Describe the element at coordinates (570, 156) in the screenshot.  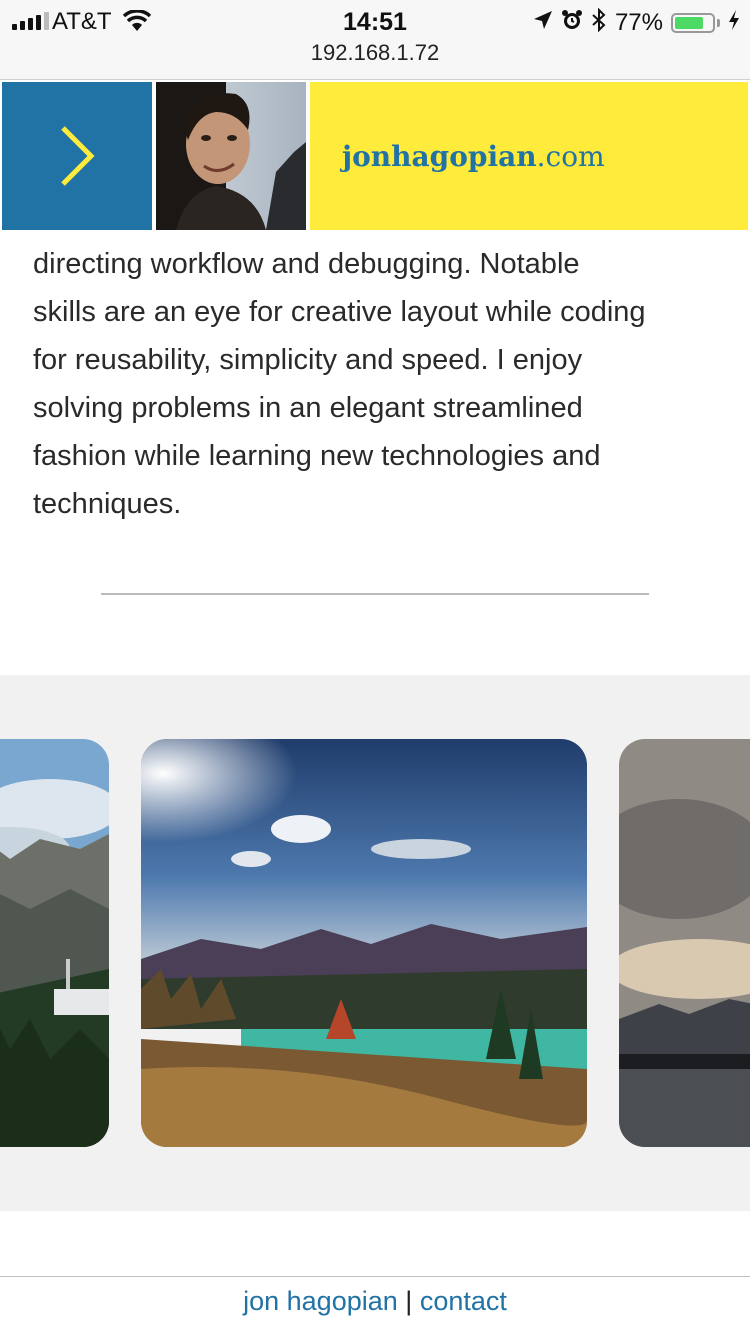
I see `brand-suffix: .com` at that location.